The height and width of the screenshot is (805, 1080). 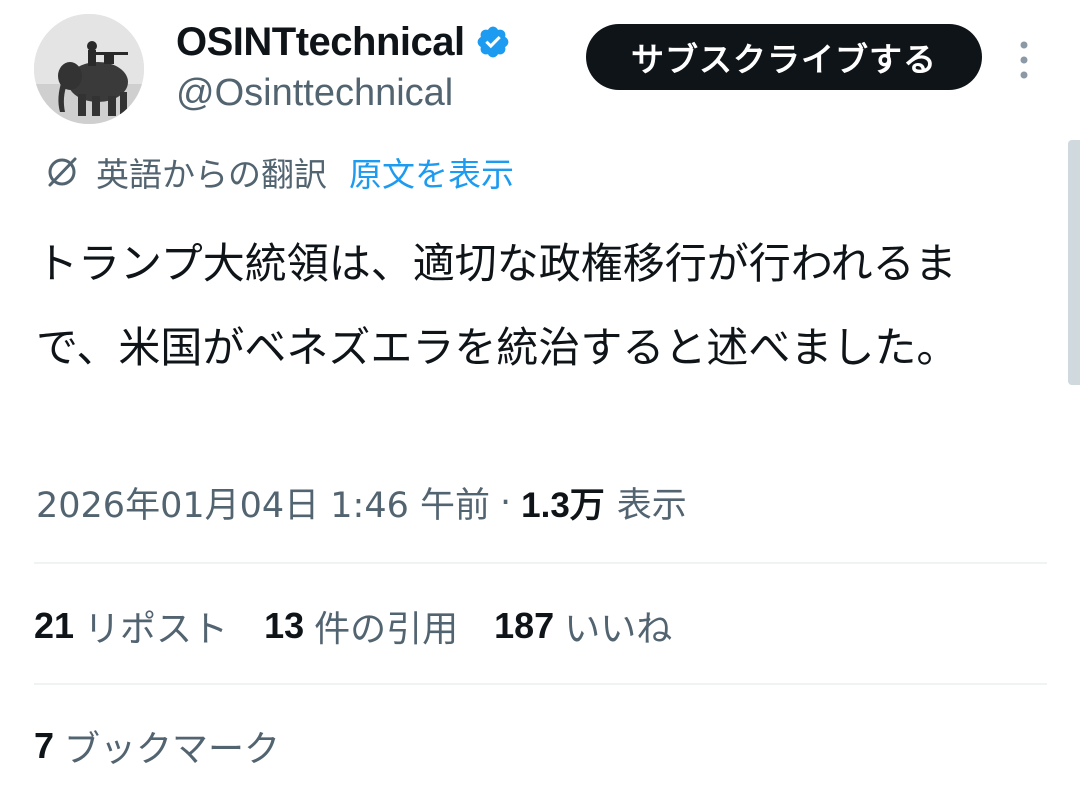 I want to click on more-vertical-icon, so click(x=1024, y=60).